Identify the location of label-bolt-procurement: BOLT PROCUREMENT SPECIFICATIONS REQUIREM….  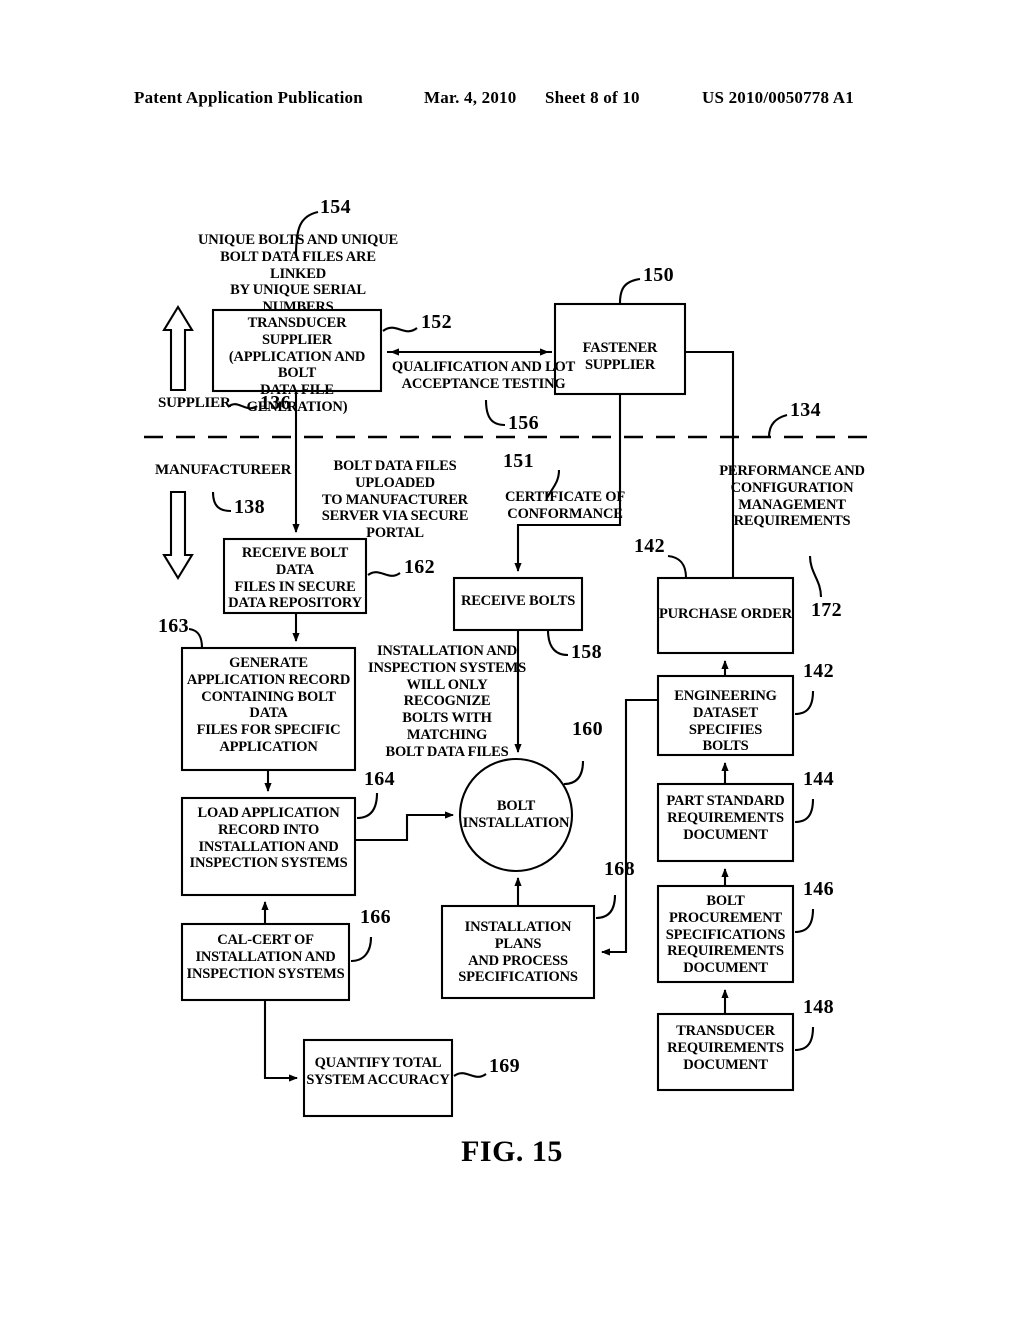
(725, 935).